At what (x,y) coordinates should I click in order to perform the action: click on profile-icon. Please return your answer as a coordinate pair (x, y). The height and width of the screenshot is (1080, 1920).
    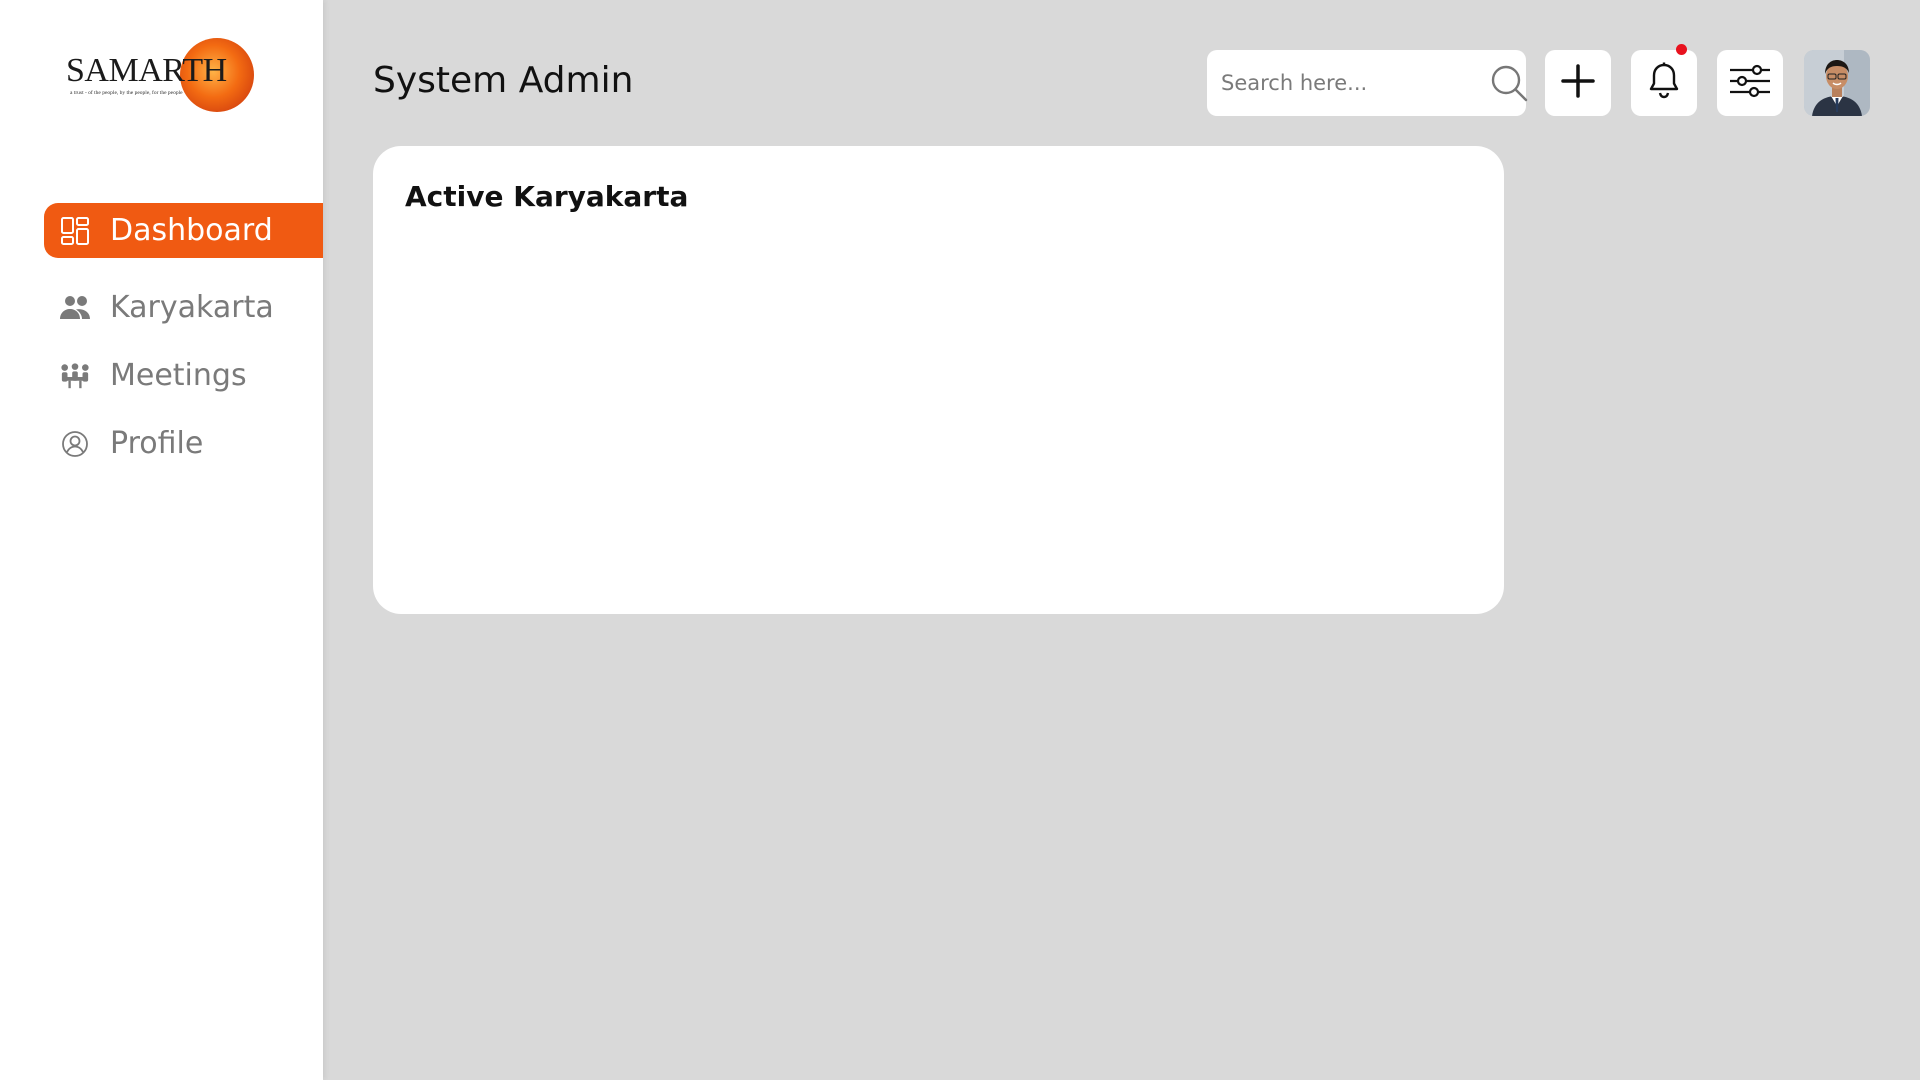
    Looking at the image, I should click on (75, 444).